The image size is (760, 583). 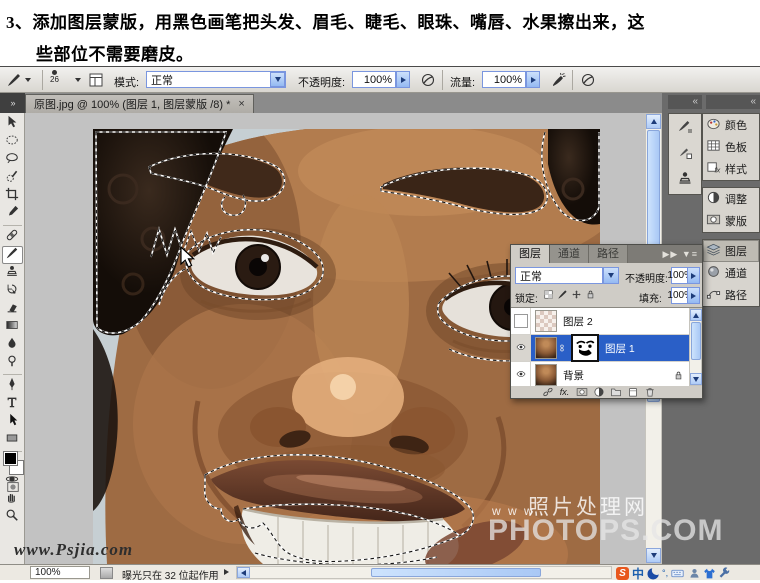 What do you see at coordinates (381, 79) in the screenshot?
I see `opacity-input: 100%` at bounding box center [381, 79].